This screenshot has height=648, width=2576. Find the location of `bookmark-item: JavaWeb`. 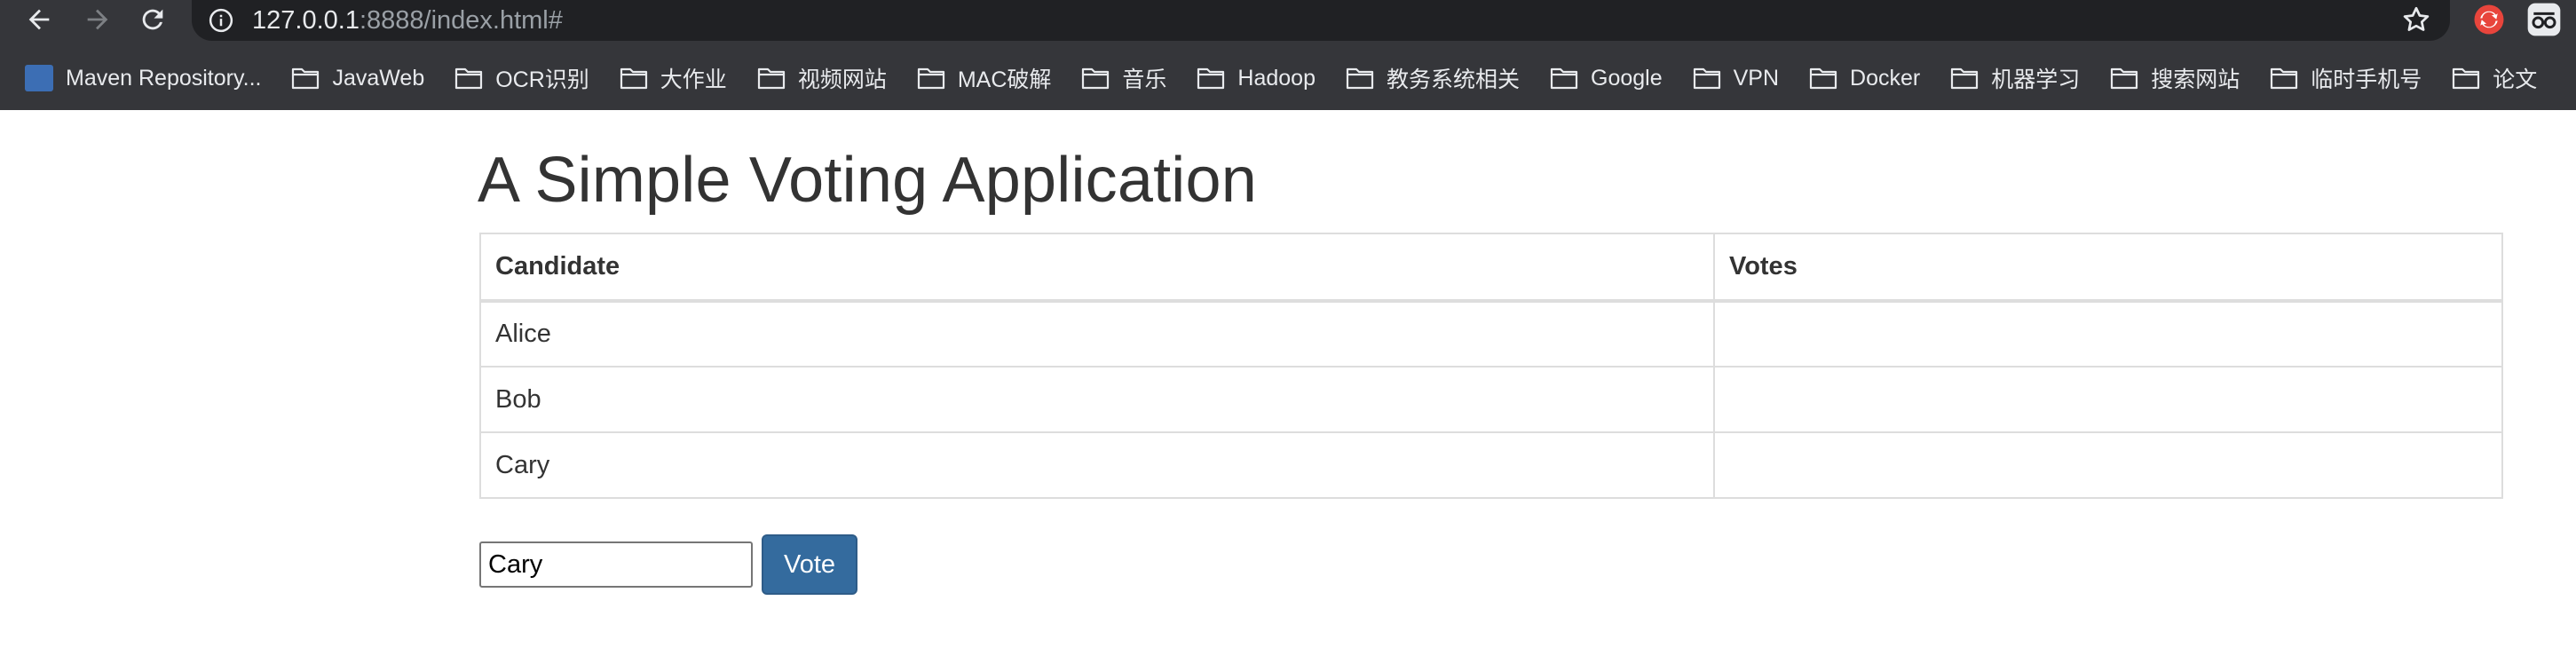

bookmark-item: JavaWeb is located at coordinates (364, 78).